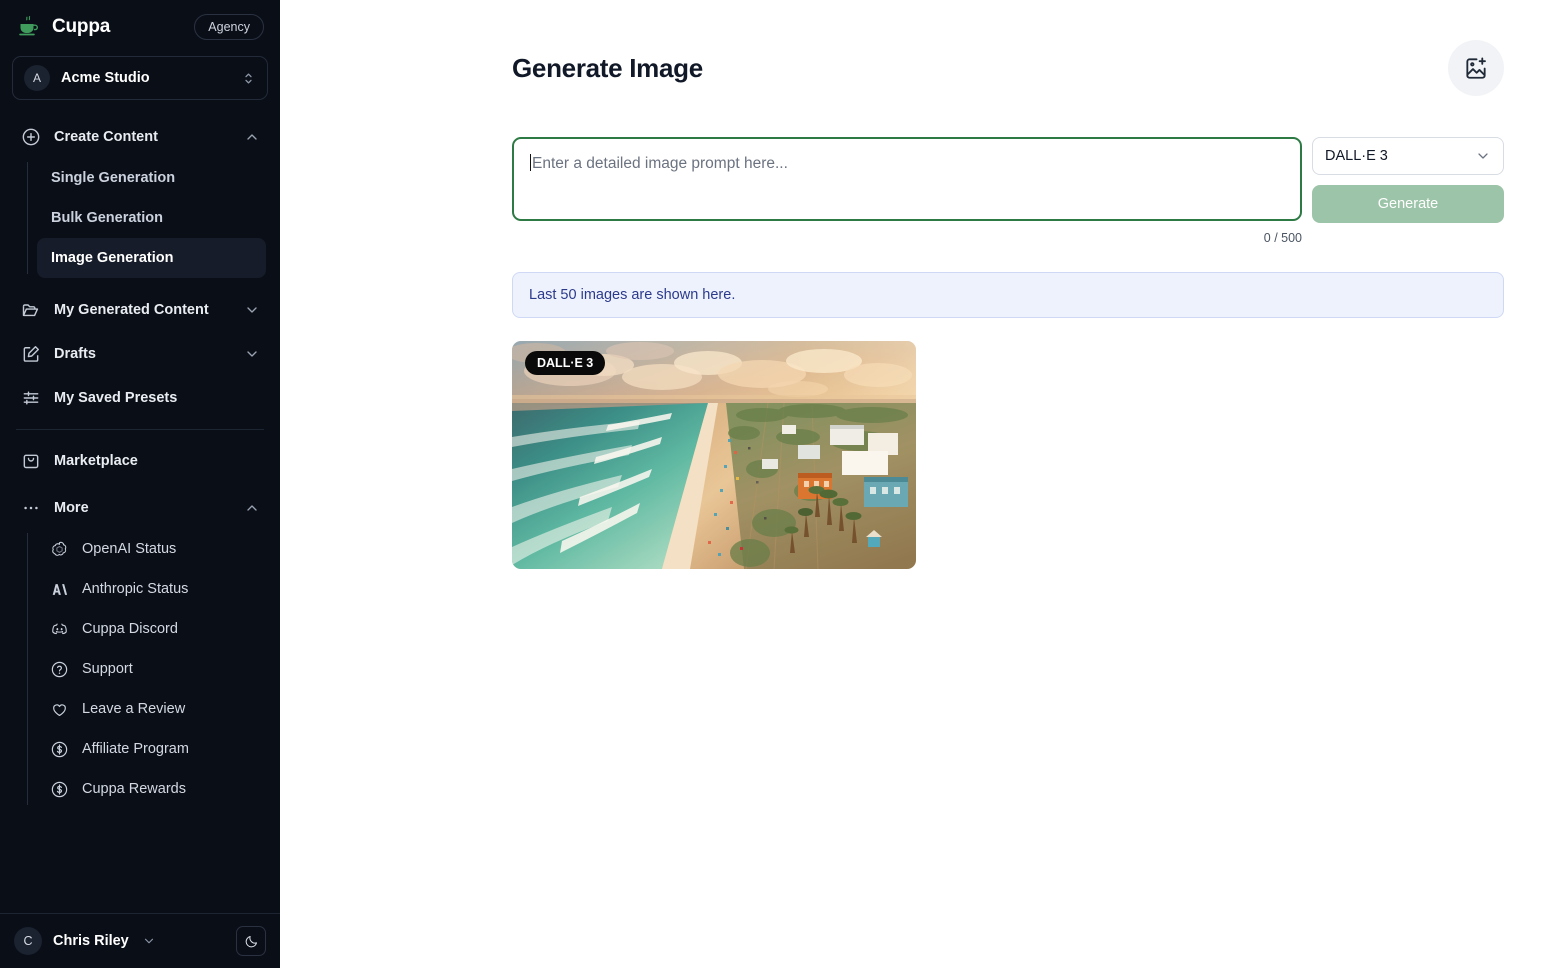 Image resolution: width=1560 pixels, height=968 pixels. Describe the element at coordinates (920, 48) in the screenshot. I see `main-header: Generate Image` at that location.